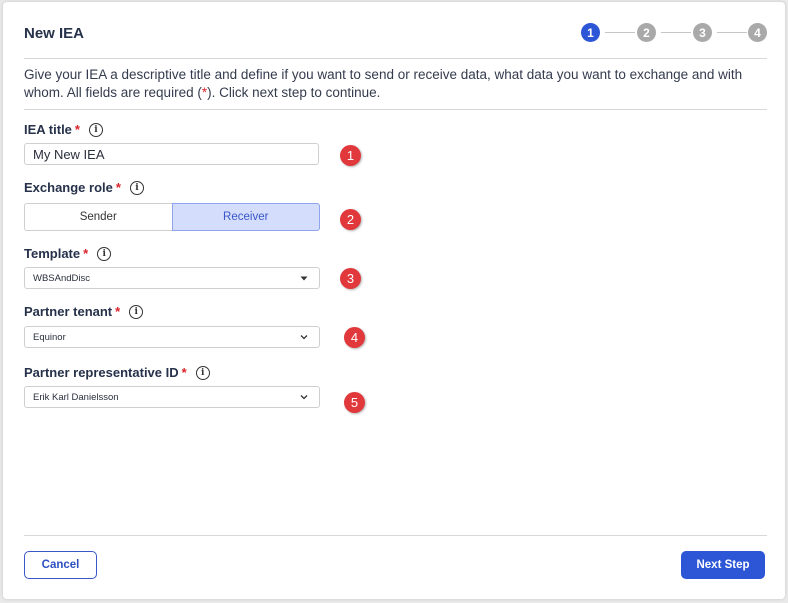 Image resolution: width=788 pixels, height=603 pixels. What do you see at coordinates (350, 278) in the screenshot?
I see `annotation-badge-3: 3` at bounding box center [350, 278].